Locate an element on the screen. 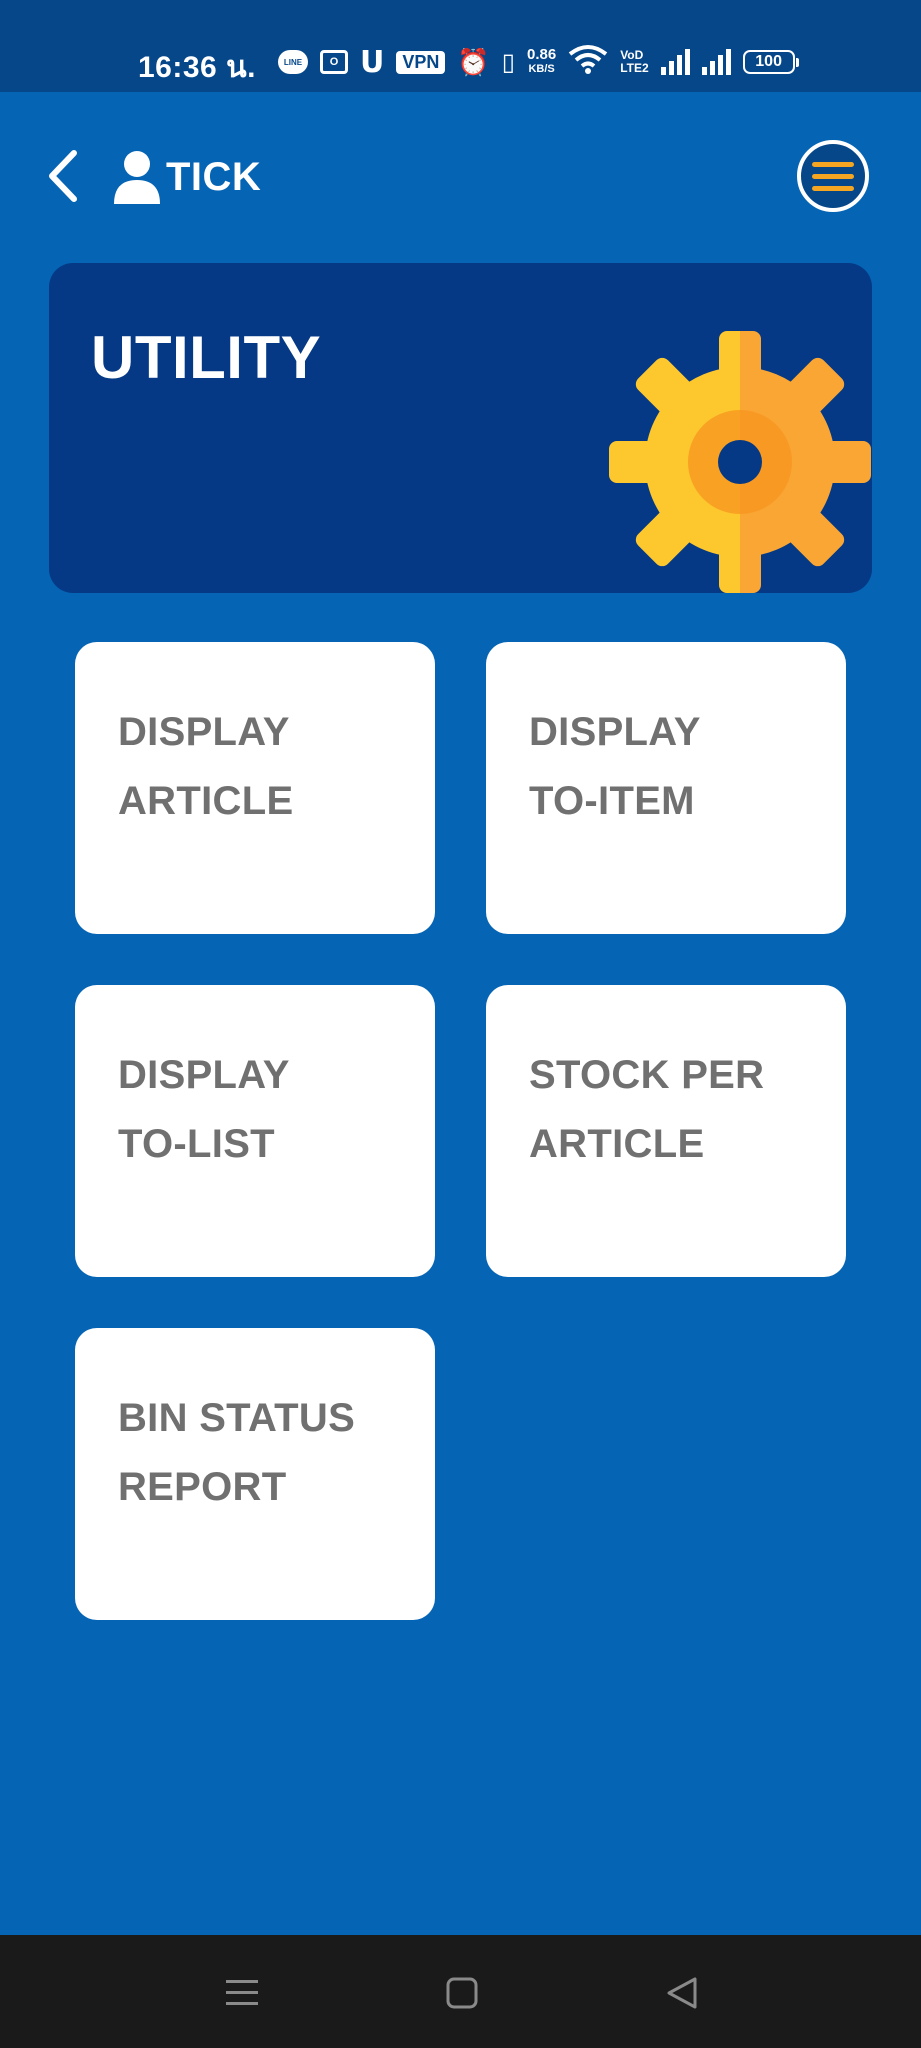 The width and height of the screenshot is (921, 2048). wifi-icon is located at coordinates (588, 62).